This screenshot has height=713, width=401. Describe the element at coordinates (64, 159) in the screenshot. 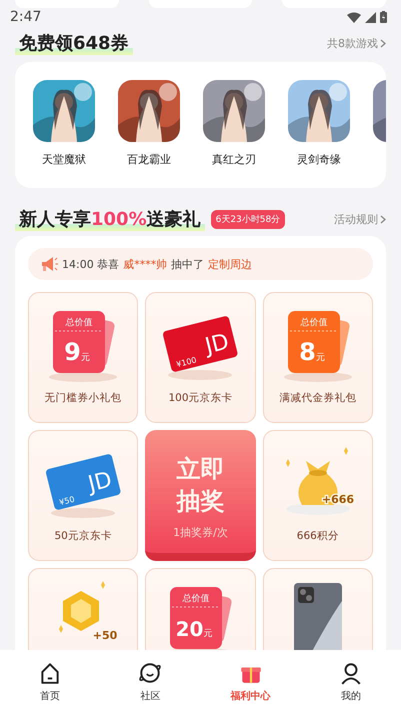

I see `game-name: 天堂魔狱` at that location.